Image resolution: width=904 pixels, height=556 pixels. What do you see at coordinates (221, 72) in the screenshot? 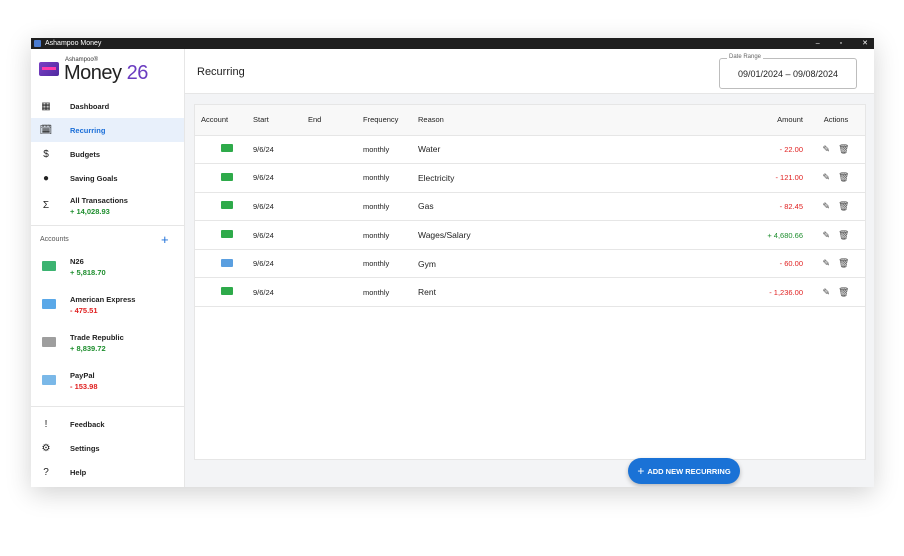
I see `page-title: Recurring` at bounding box center [221, 72].